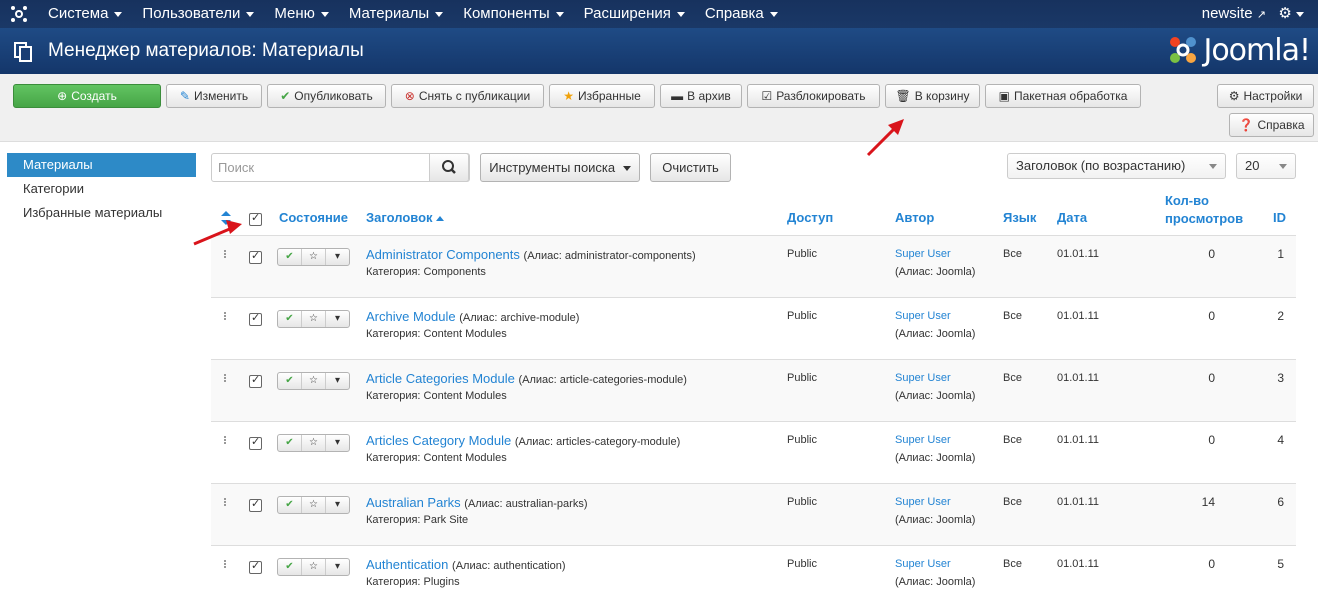 This screenshot has height=604, width=1318. I want to click on menu-content: Материалы, so click(396, 14).